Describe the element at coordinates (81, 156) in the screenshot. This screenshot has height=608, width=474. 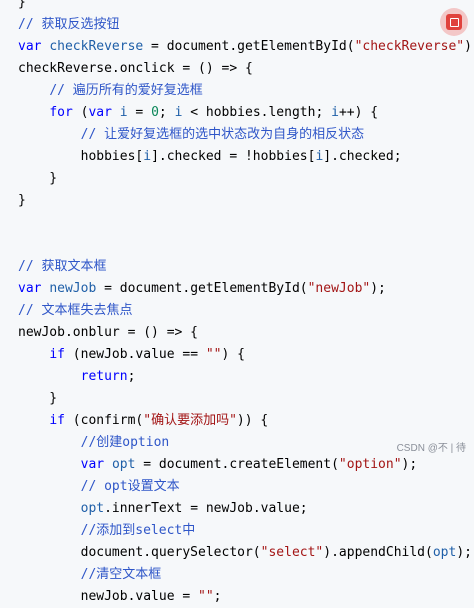
I see `code-token: hobbies[` at that location.